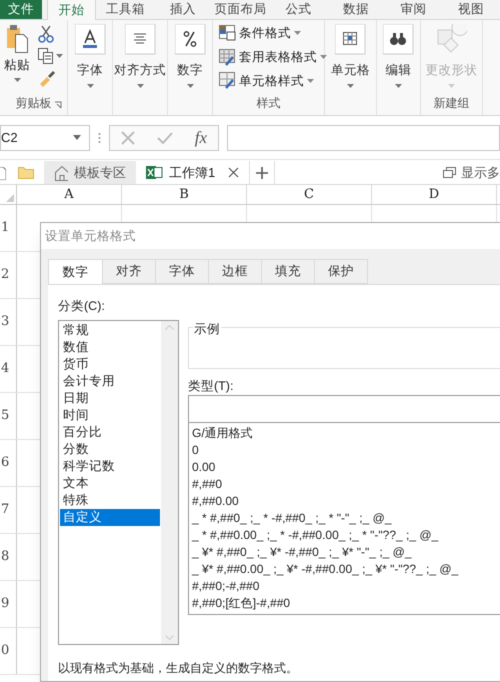 The height and width of the screenshot is (682, 500). I want to click on column-header: C, so click(309, 194).